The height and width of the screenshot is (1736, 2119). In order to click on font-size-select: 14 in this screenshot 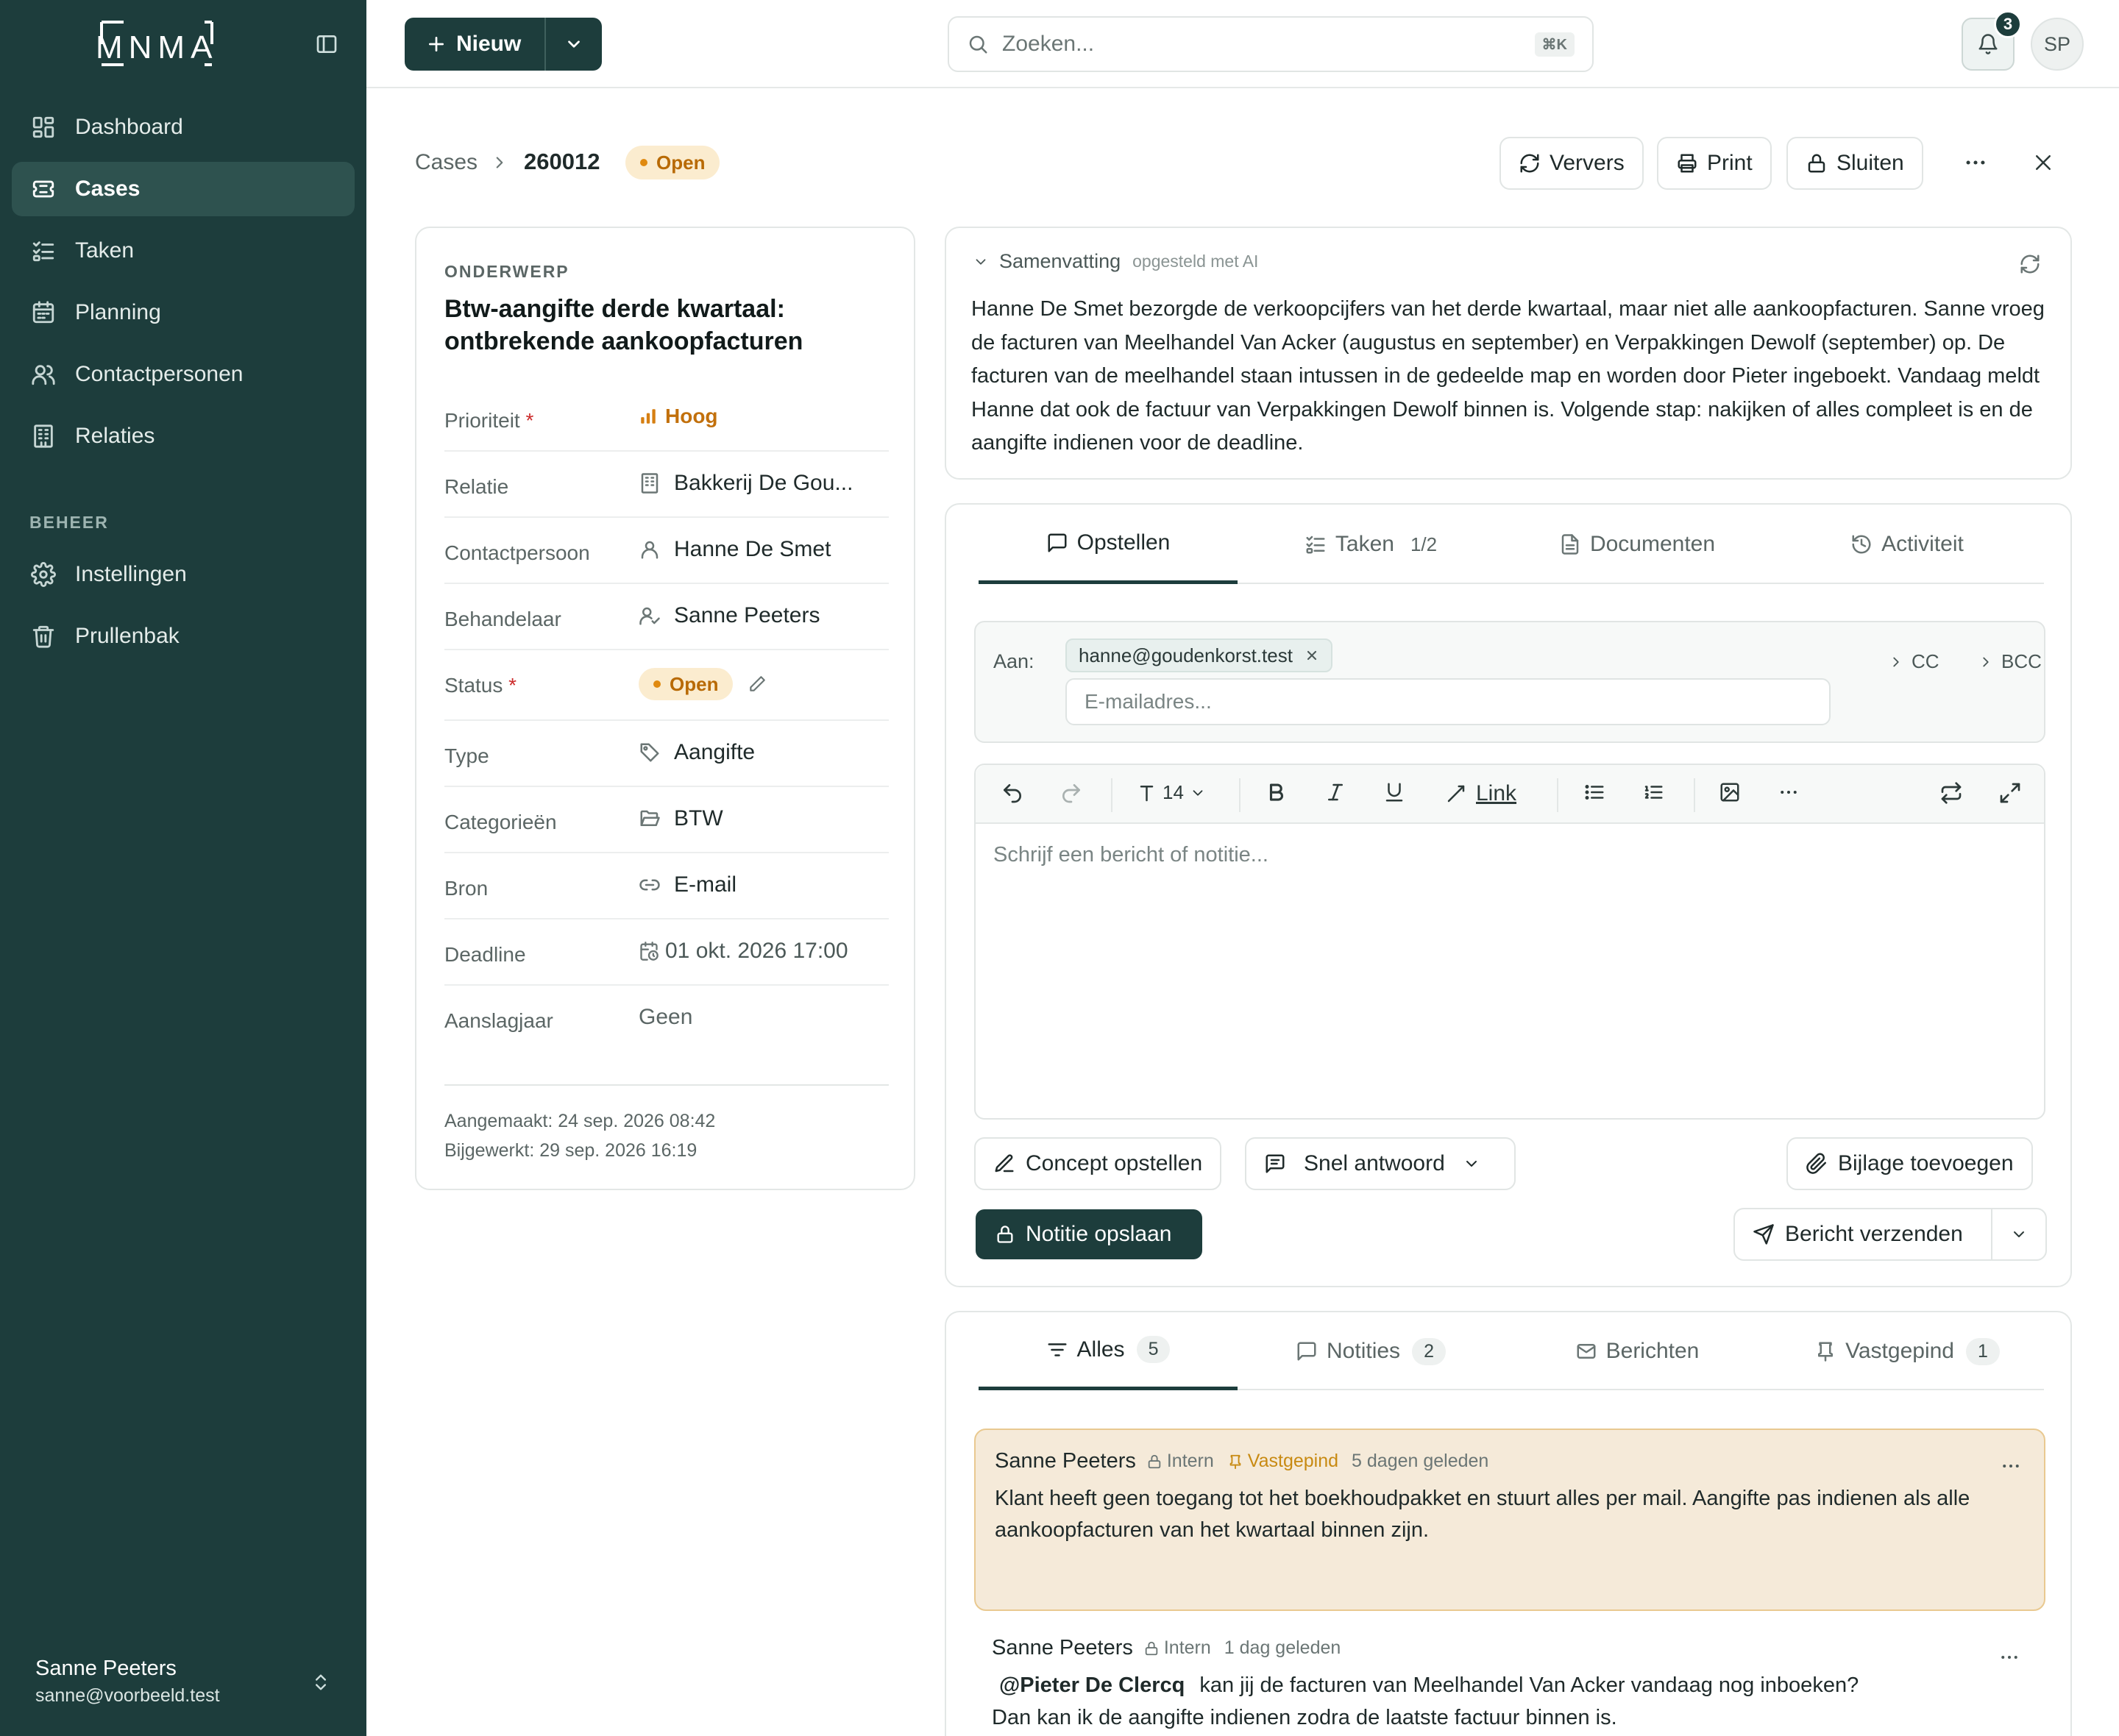, I will do `click(1172, 792)`.